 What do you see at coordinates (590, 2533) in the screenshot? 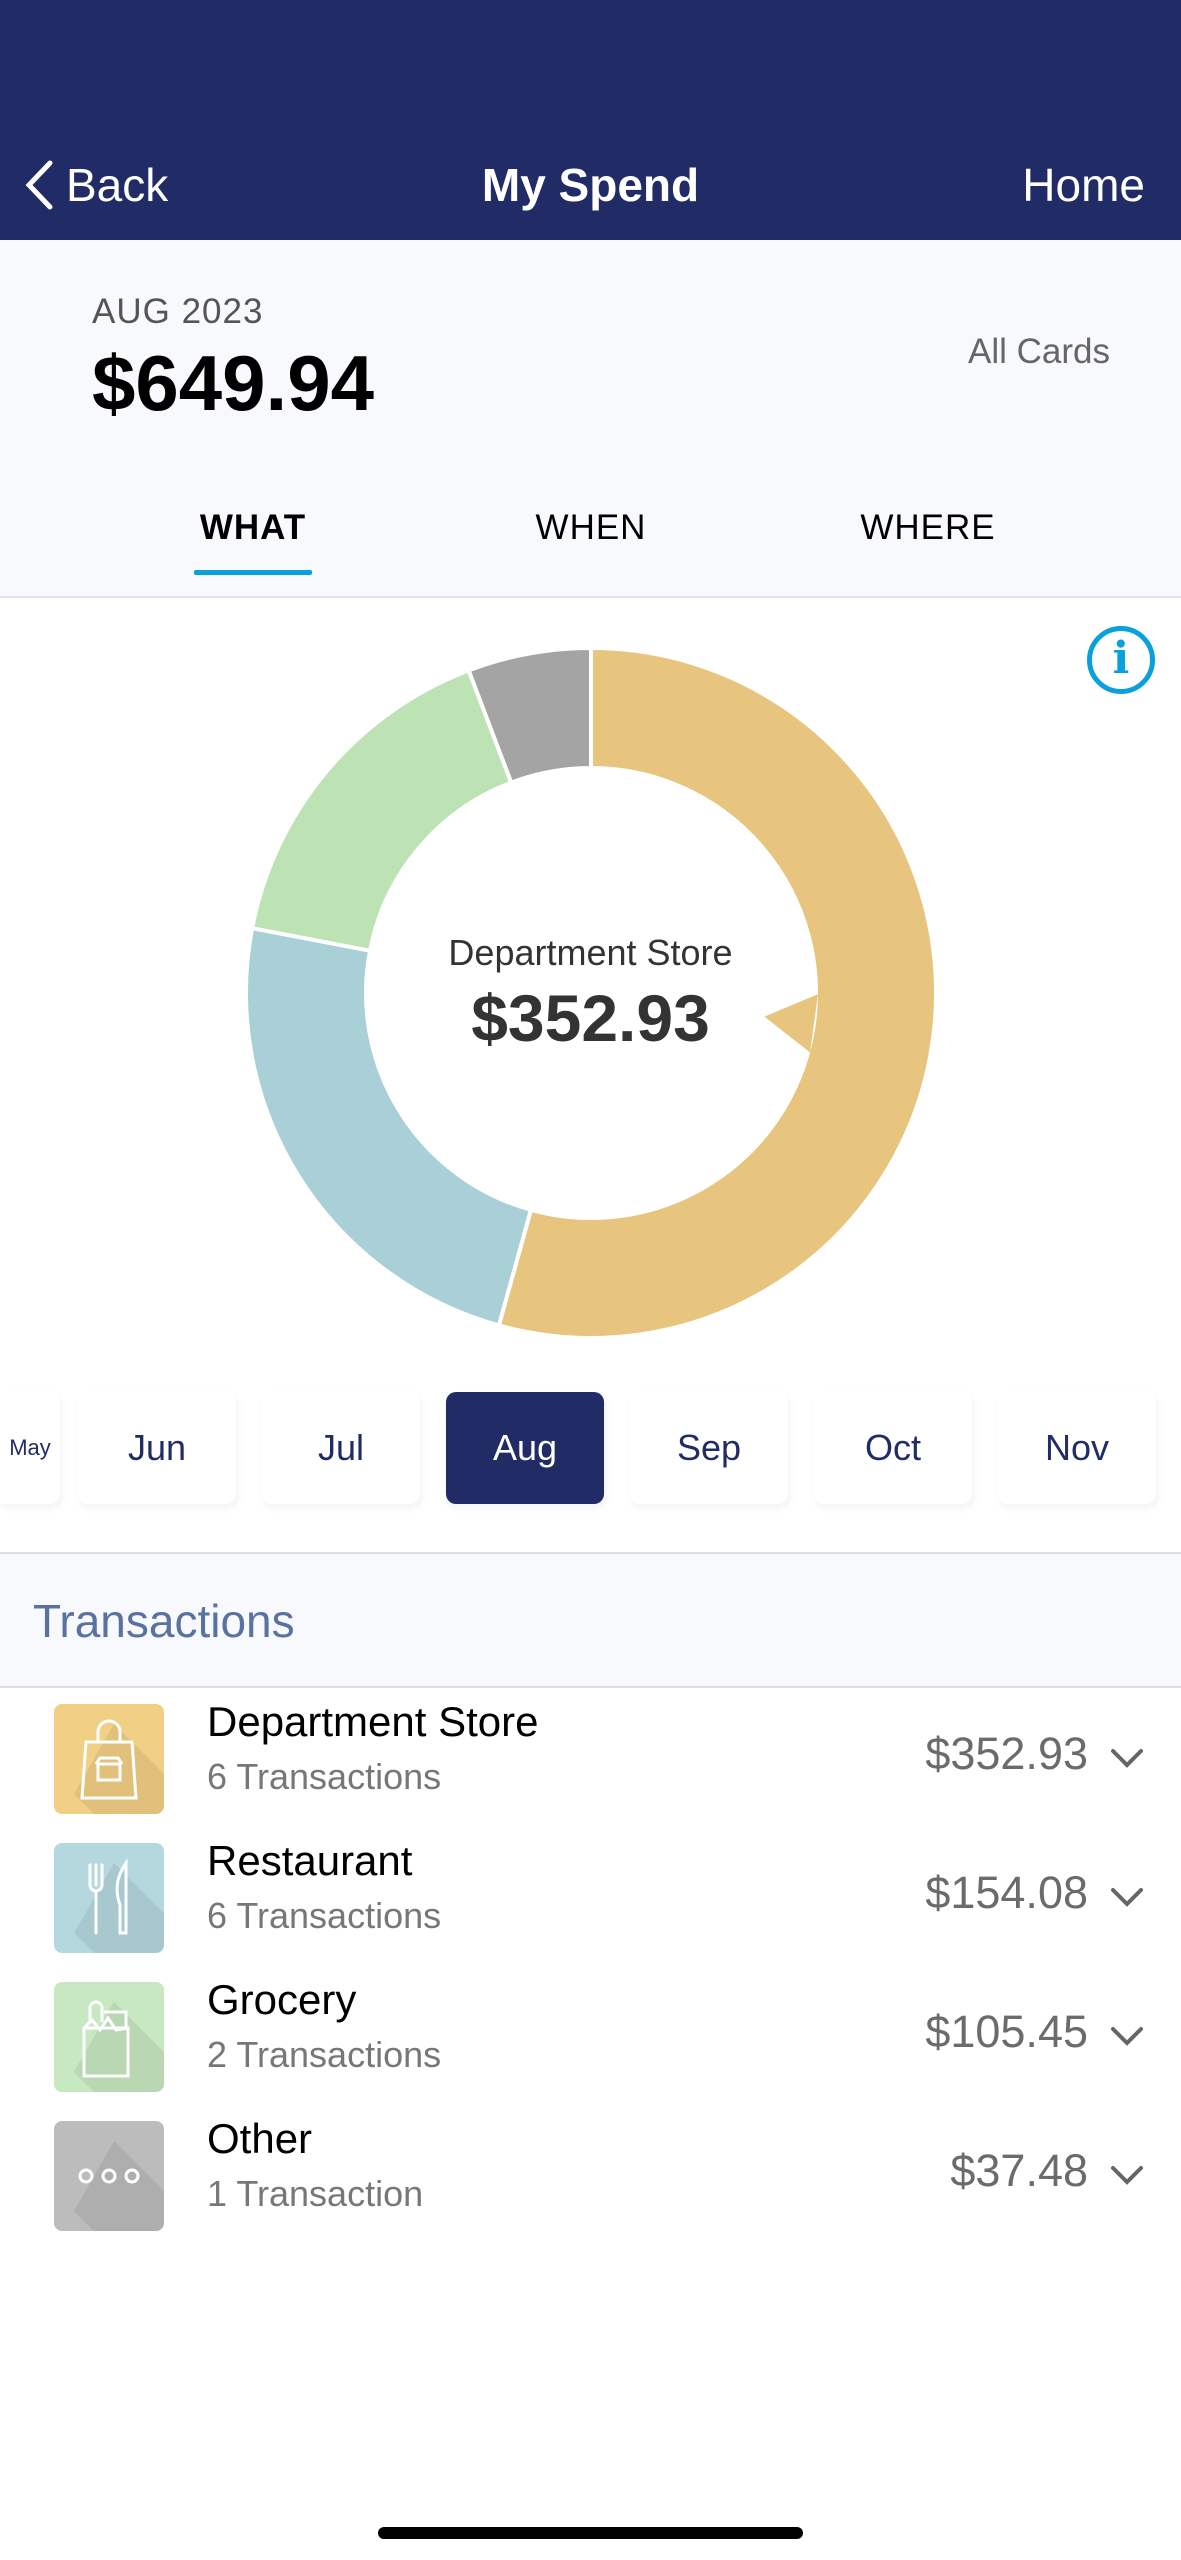
I see `home-indicator` at bounding box center [590, 2533].